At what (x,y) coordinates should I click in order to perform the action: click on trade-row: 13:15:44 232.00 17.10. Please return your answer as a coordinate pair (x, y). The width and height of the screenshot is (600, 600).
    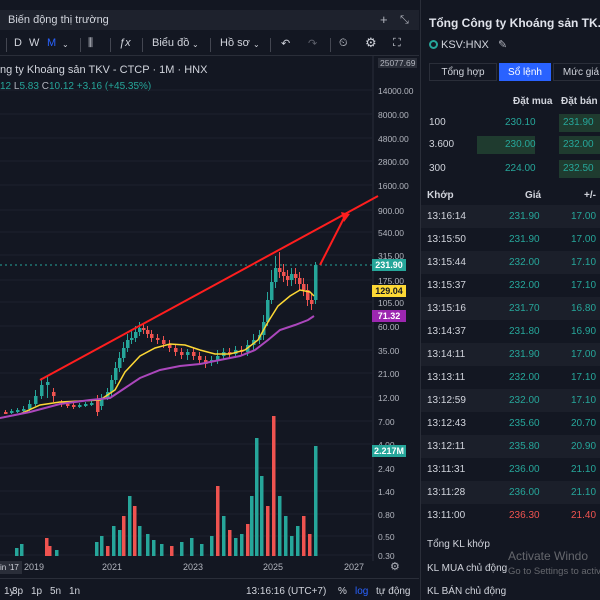
    Looking at the image, I should click on (510, 262).